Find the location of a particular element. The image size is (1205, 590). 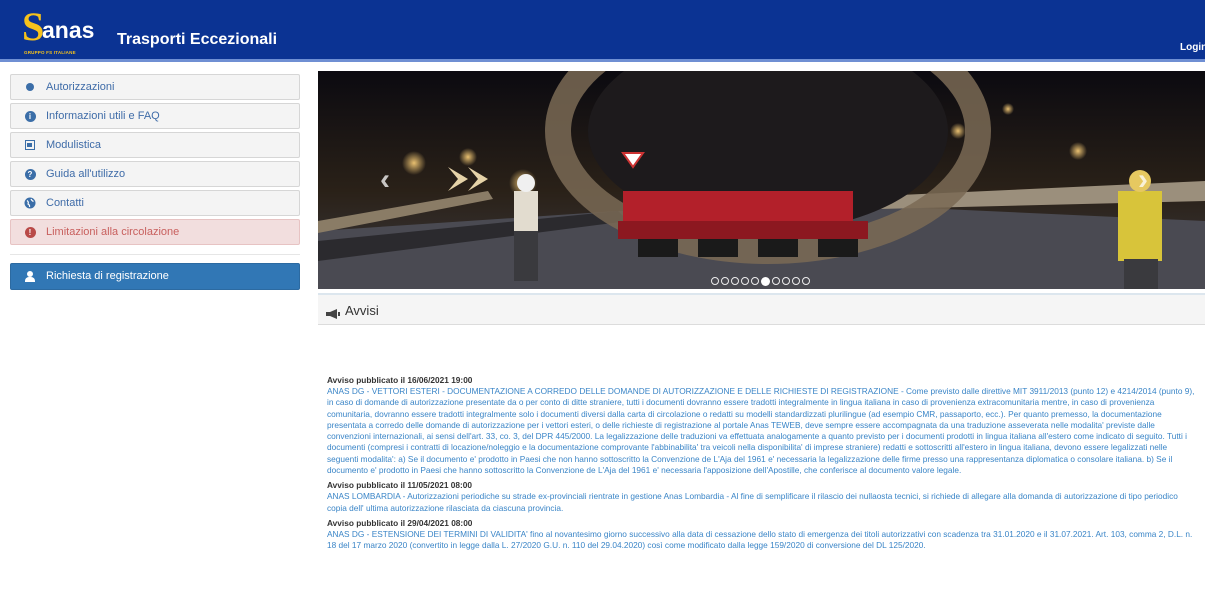

sidebar-item-limitazioni: ! Limitazioni alla circolazione is located at coordinates (155, 232).